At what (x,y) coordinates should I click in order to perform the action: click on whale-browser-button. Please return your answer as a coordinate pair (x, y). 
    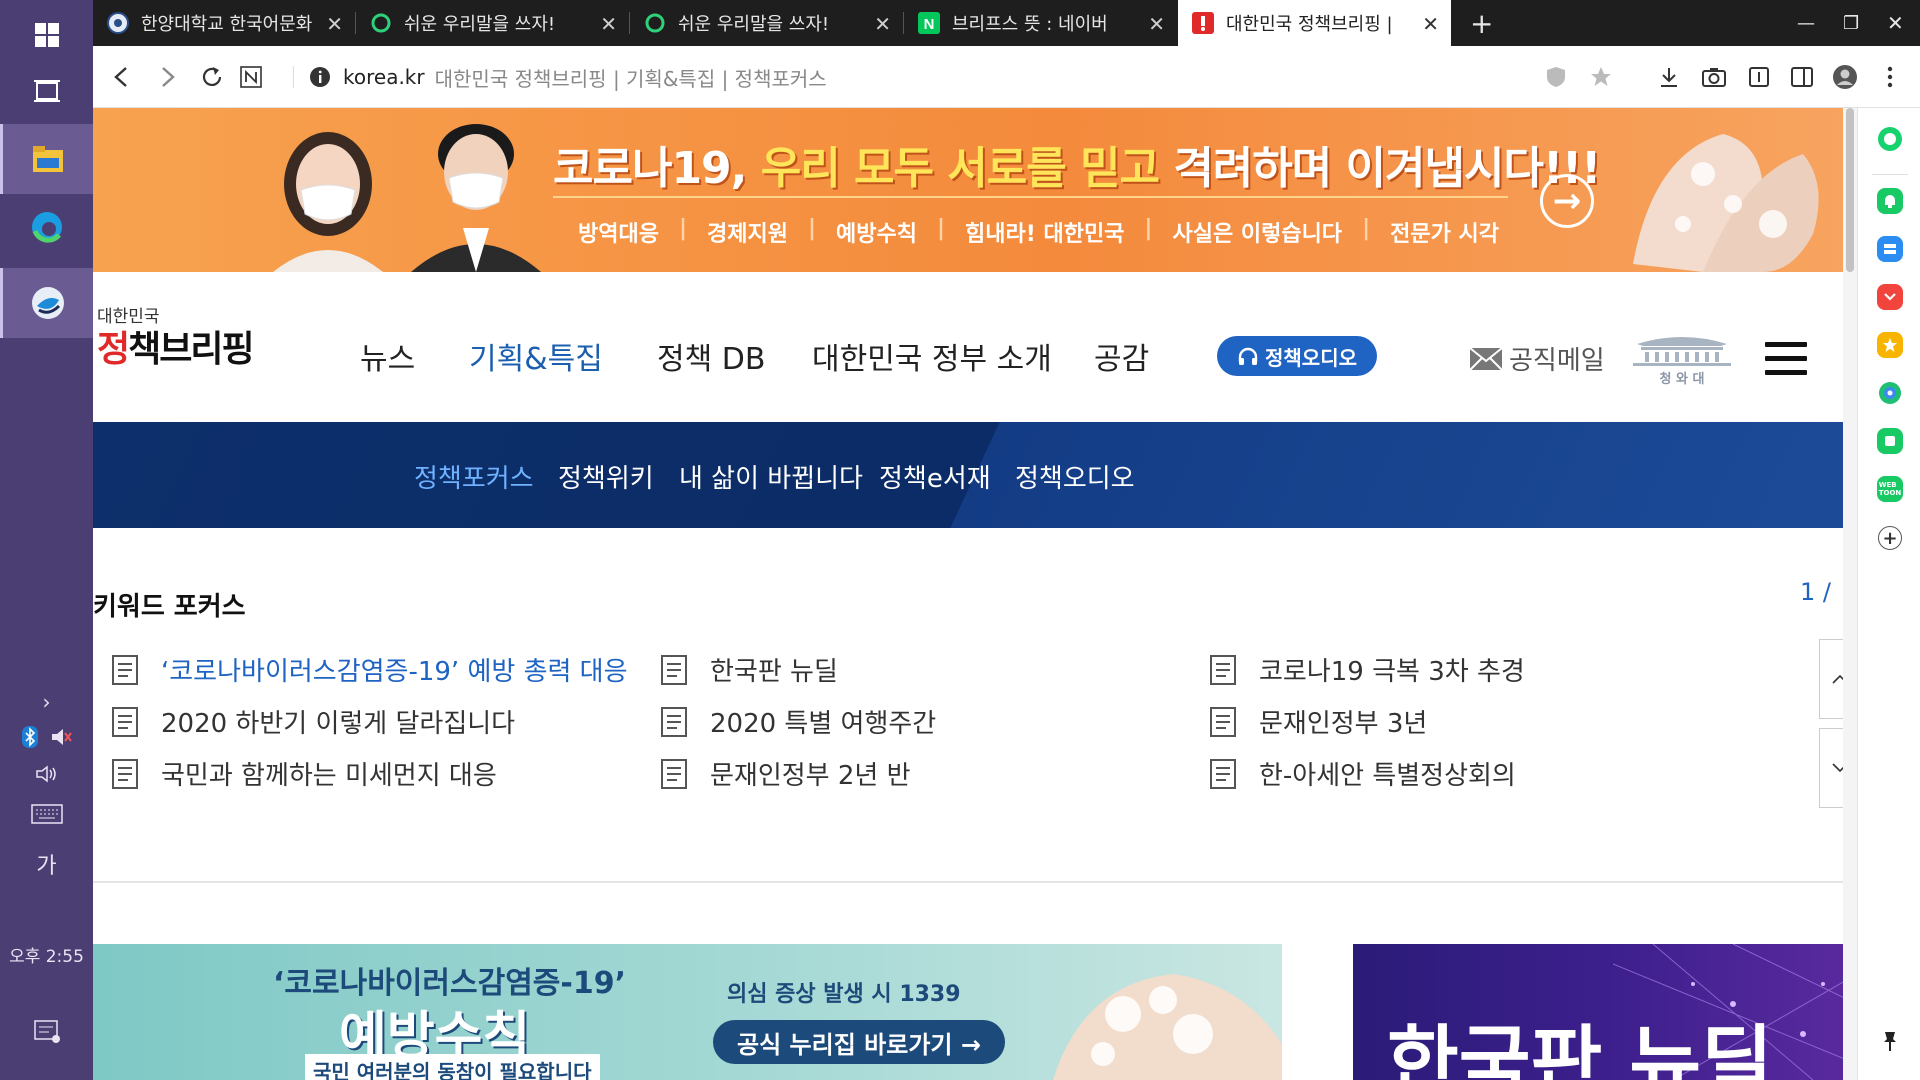
    Looking at the image, I should click on (46, 303).